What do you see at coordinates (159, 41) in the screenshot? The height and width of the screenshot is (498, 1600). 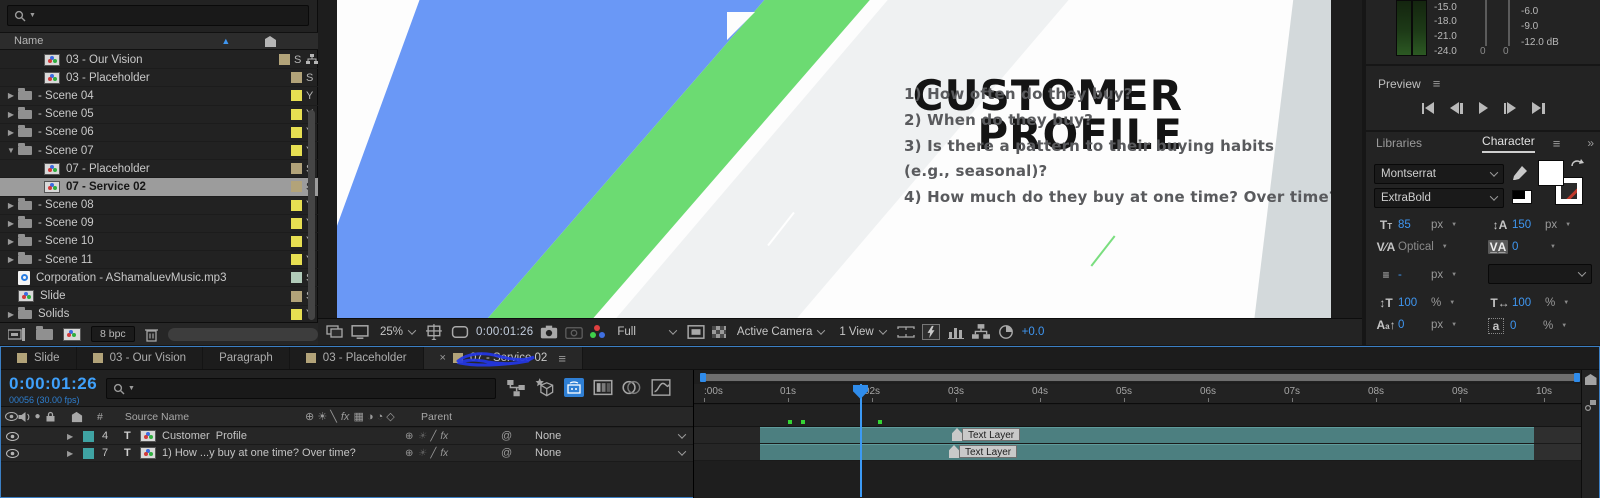 I see `project-columns-header: Name ▲` at bounding box center [159, 41].